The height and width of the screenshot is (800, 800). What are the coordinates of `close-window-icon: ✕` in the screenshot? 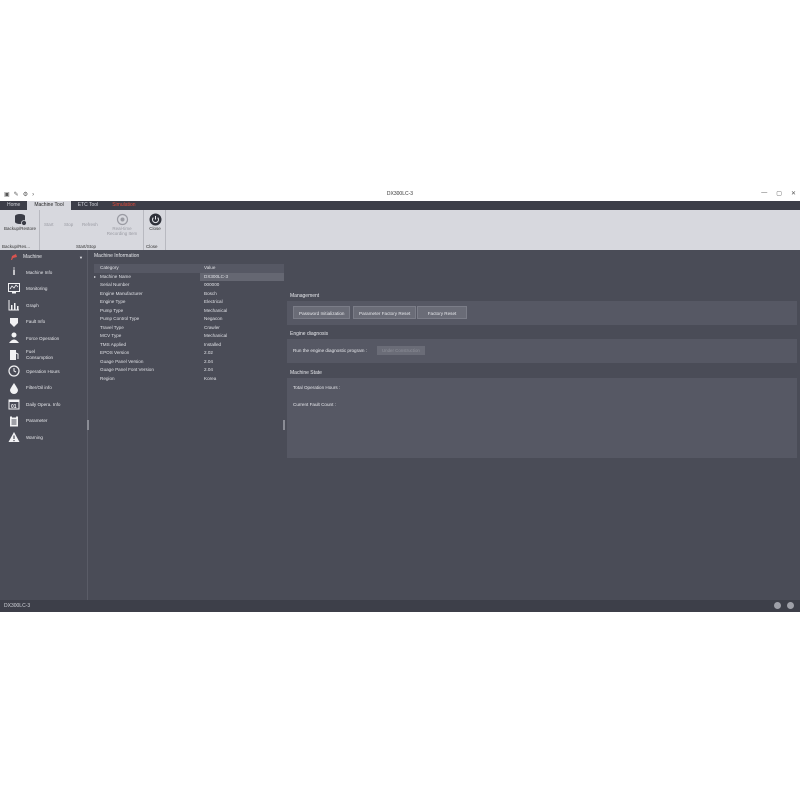 It's located at (793, 193).